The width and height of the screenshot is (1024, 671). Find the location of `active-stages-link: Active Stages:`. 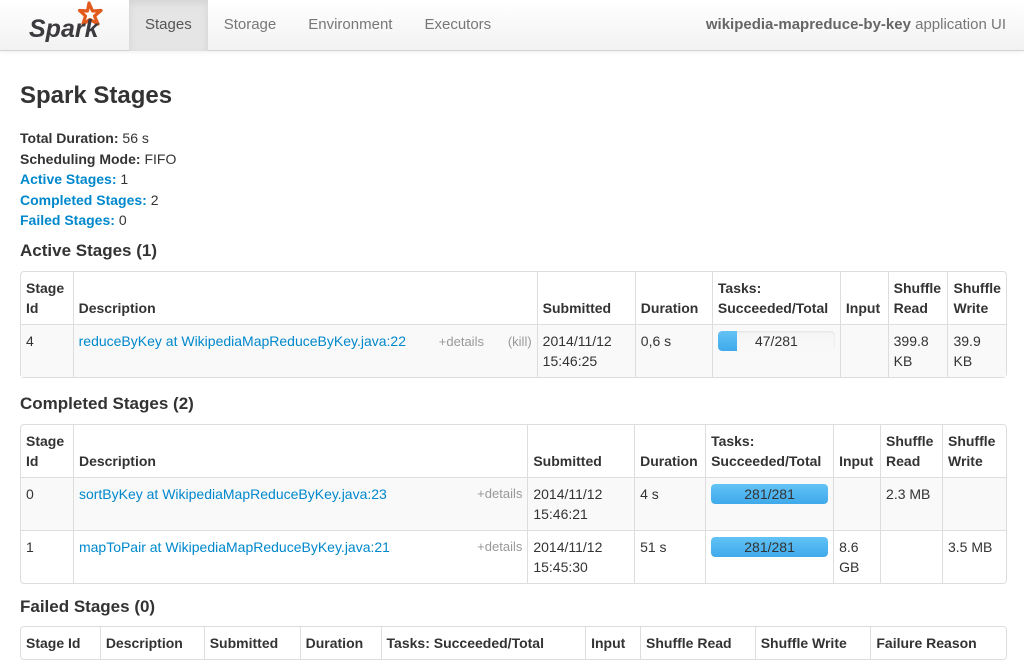

active-stages-link: Active Stages: is located at coordinates (68, 179).